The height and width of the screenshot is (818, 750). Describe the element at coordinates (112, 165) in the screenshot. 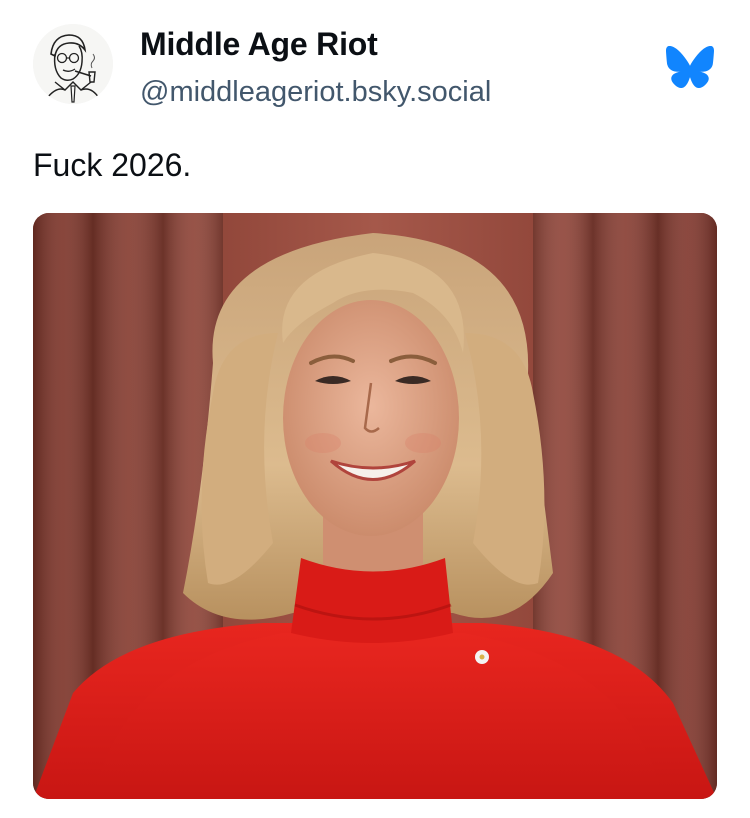

I see `post-text: Fuck 2026.` at that location.